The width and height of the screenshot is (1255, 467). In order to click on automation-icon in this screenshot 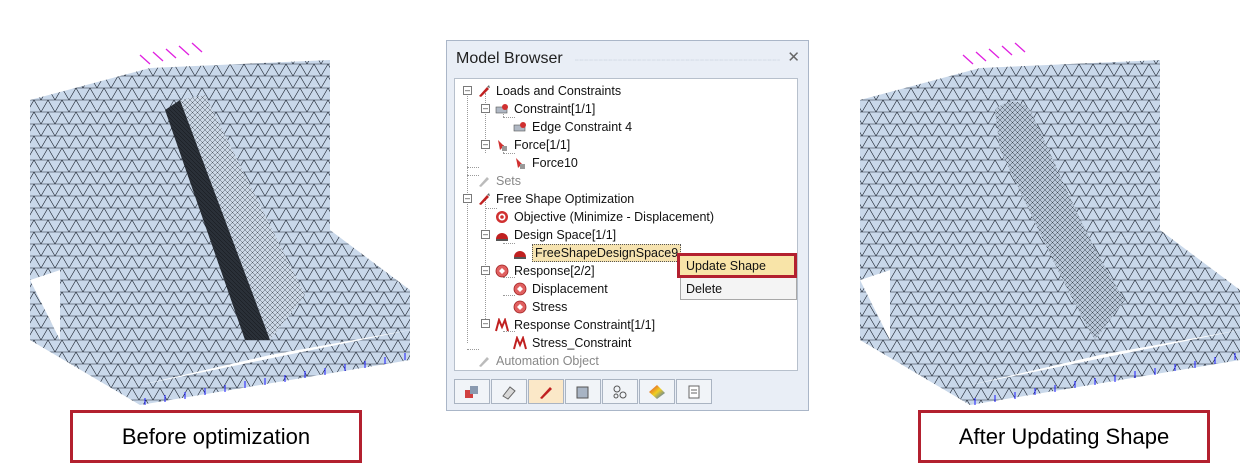, I will do `click(484, 361)`.